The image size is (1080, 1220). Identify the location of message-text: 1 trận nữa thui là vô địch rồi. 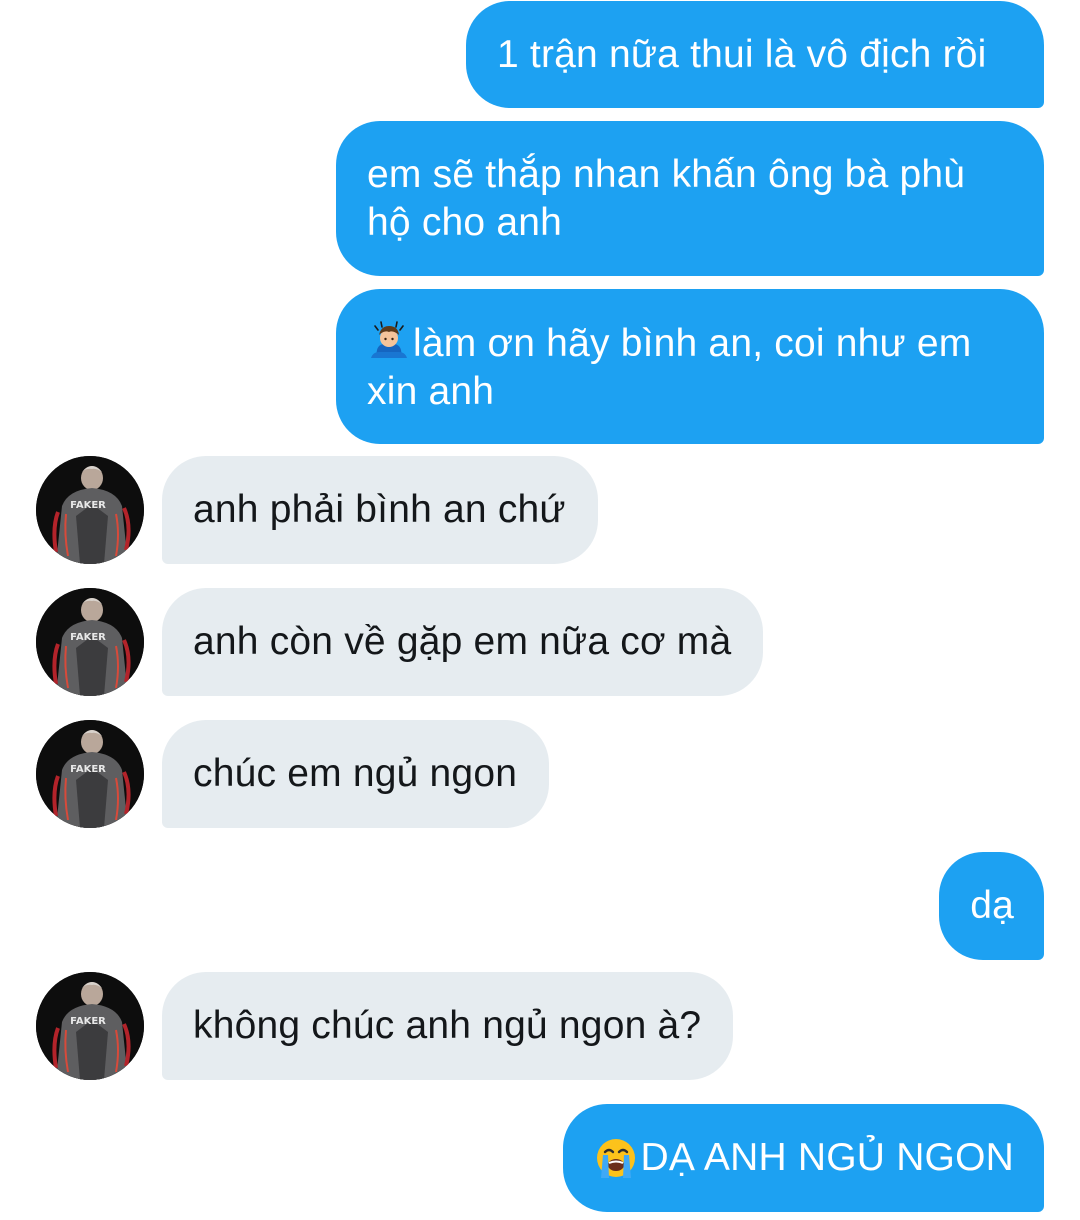
(742, 54).